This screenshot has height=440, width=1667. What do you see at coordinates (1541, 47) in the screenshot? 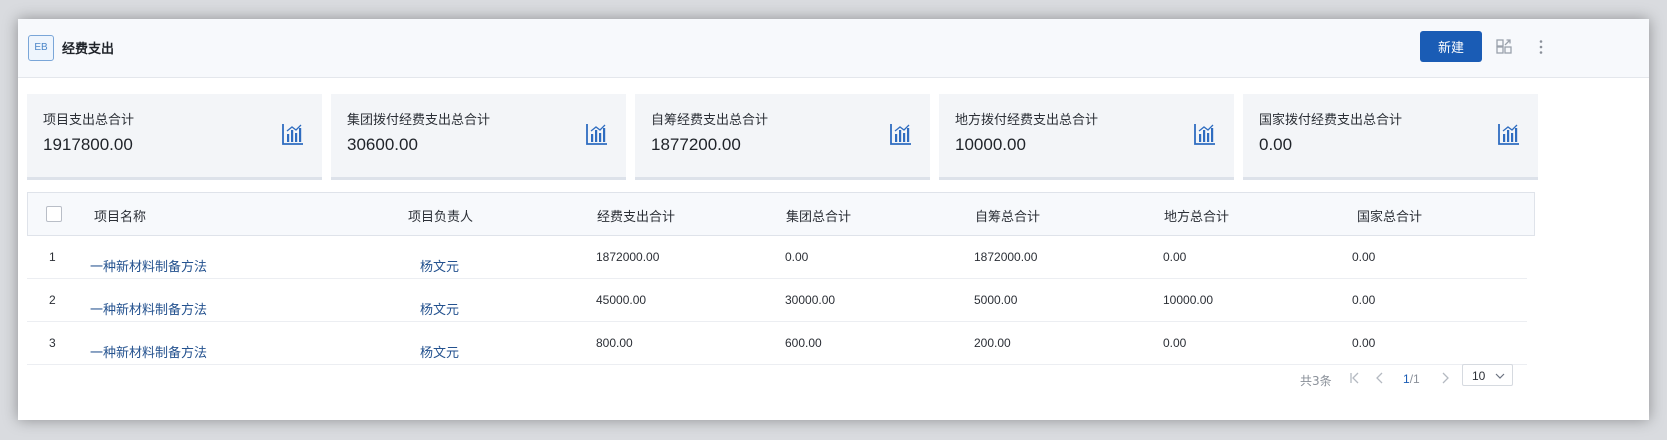
I see `more-vertical-icon` at bounding box center [1541, 47].